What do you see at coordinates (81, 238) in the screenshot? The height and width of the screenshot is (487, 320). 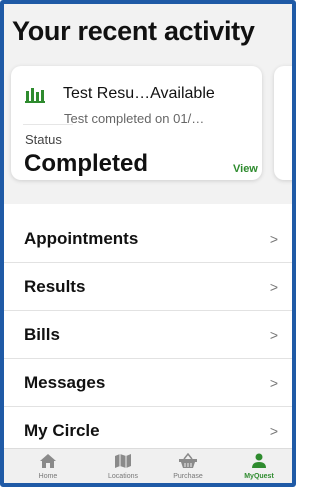 I see `menu-item-label: Appointments` at bounding box center [81, 238].